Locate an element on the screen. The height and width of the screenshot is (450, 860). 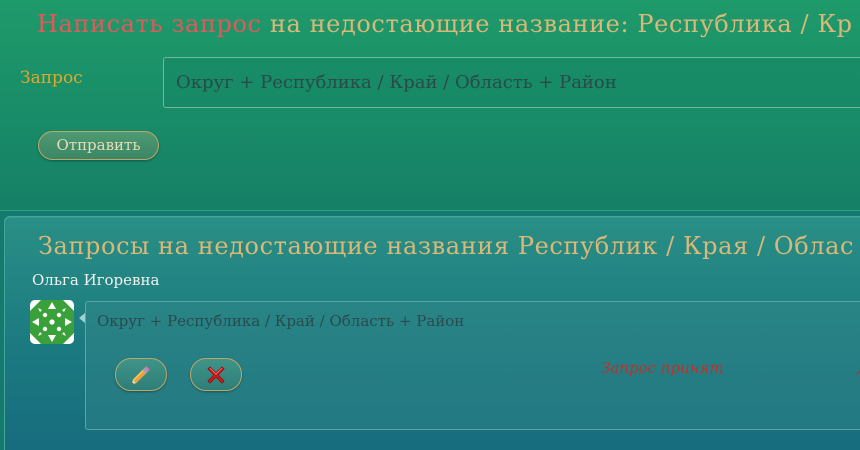
edit-button is located at coordinates (141, 374).